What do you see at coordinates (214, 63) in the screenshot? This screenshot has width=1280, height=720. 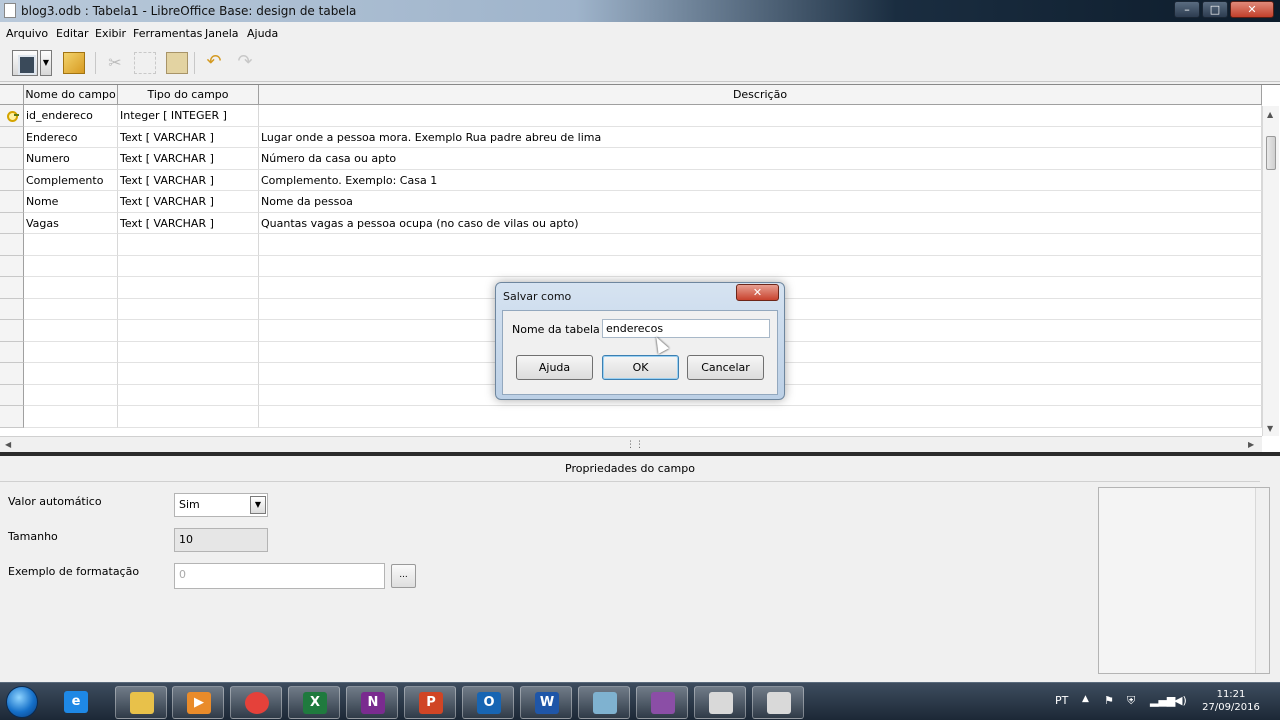 I see `undo-icon: ↶` at bounding box center [214, 63].